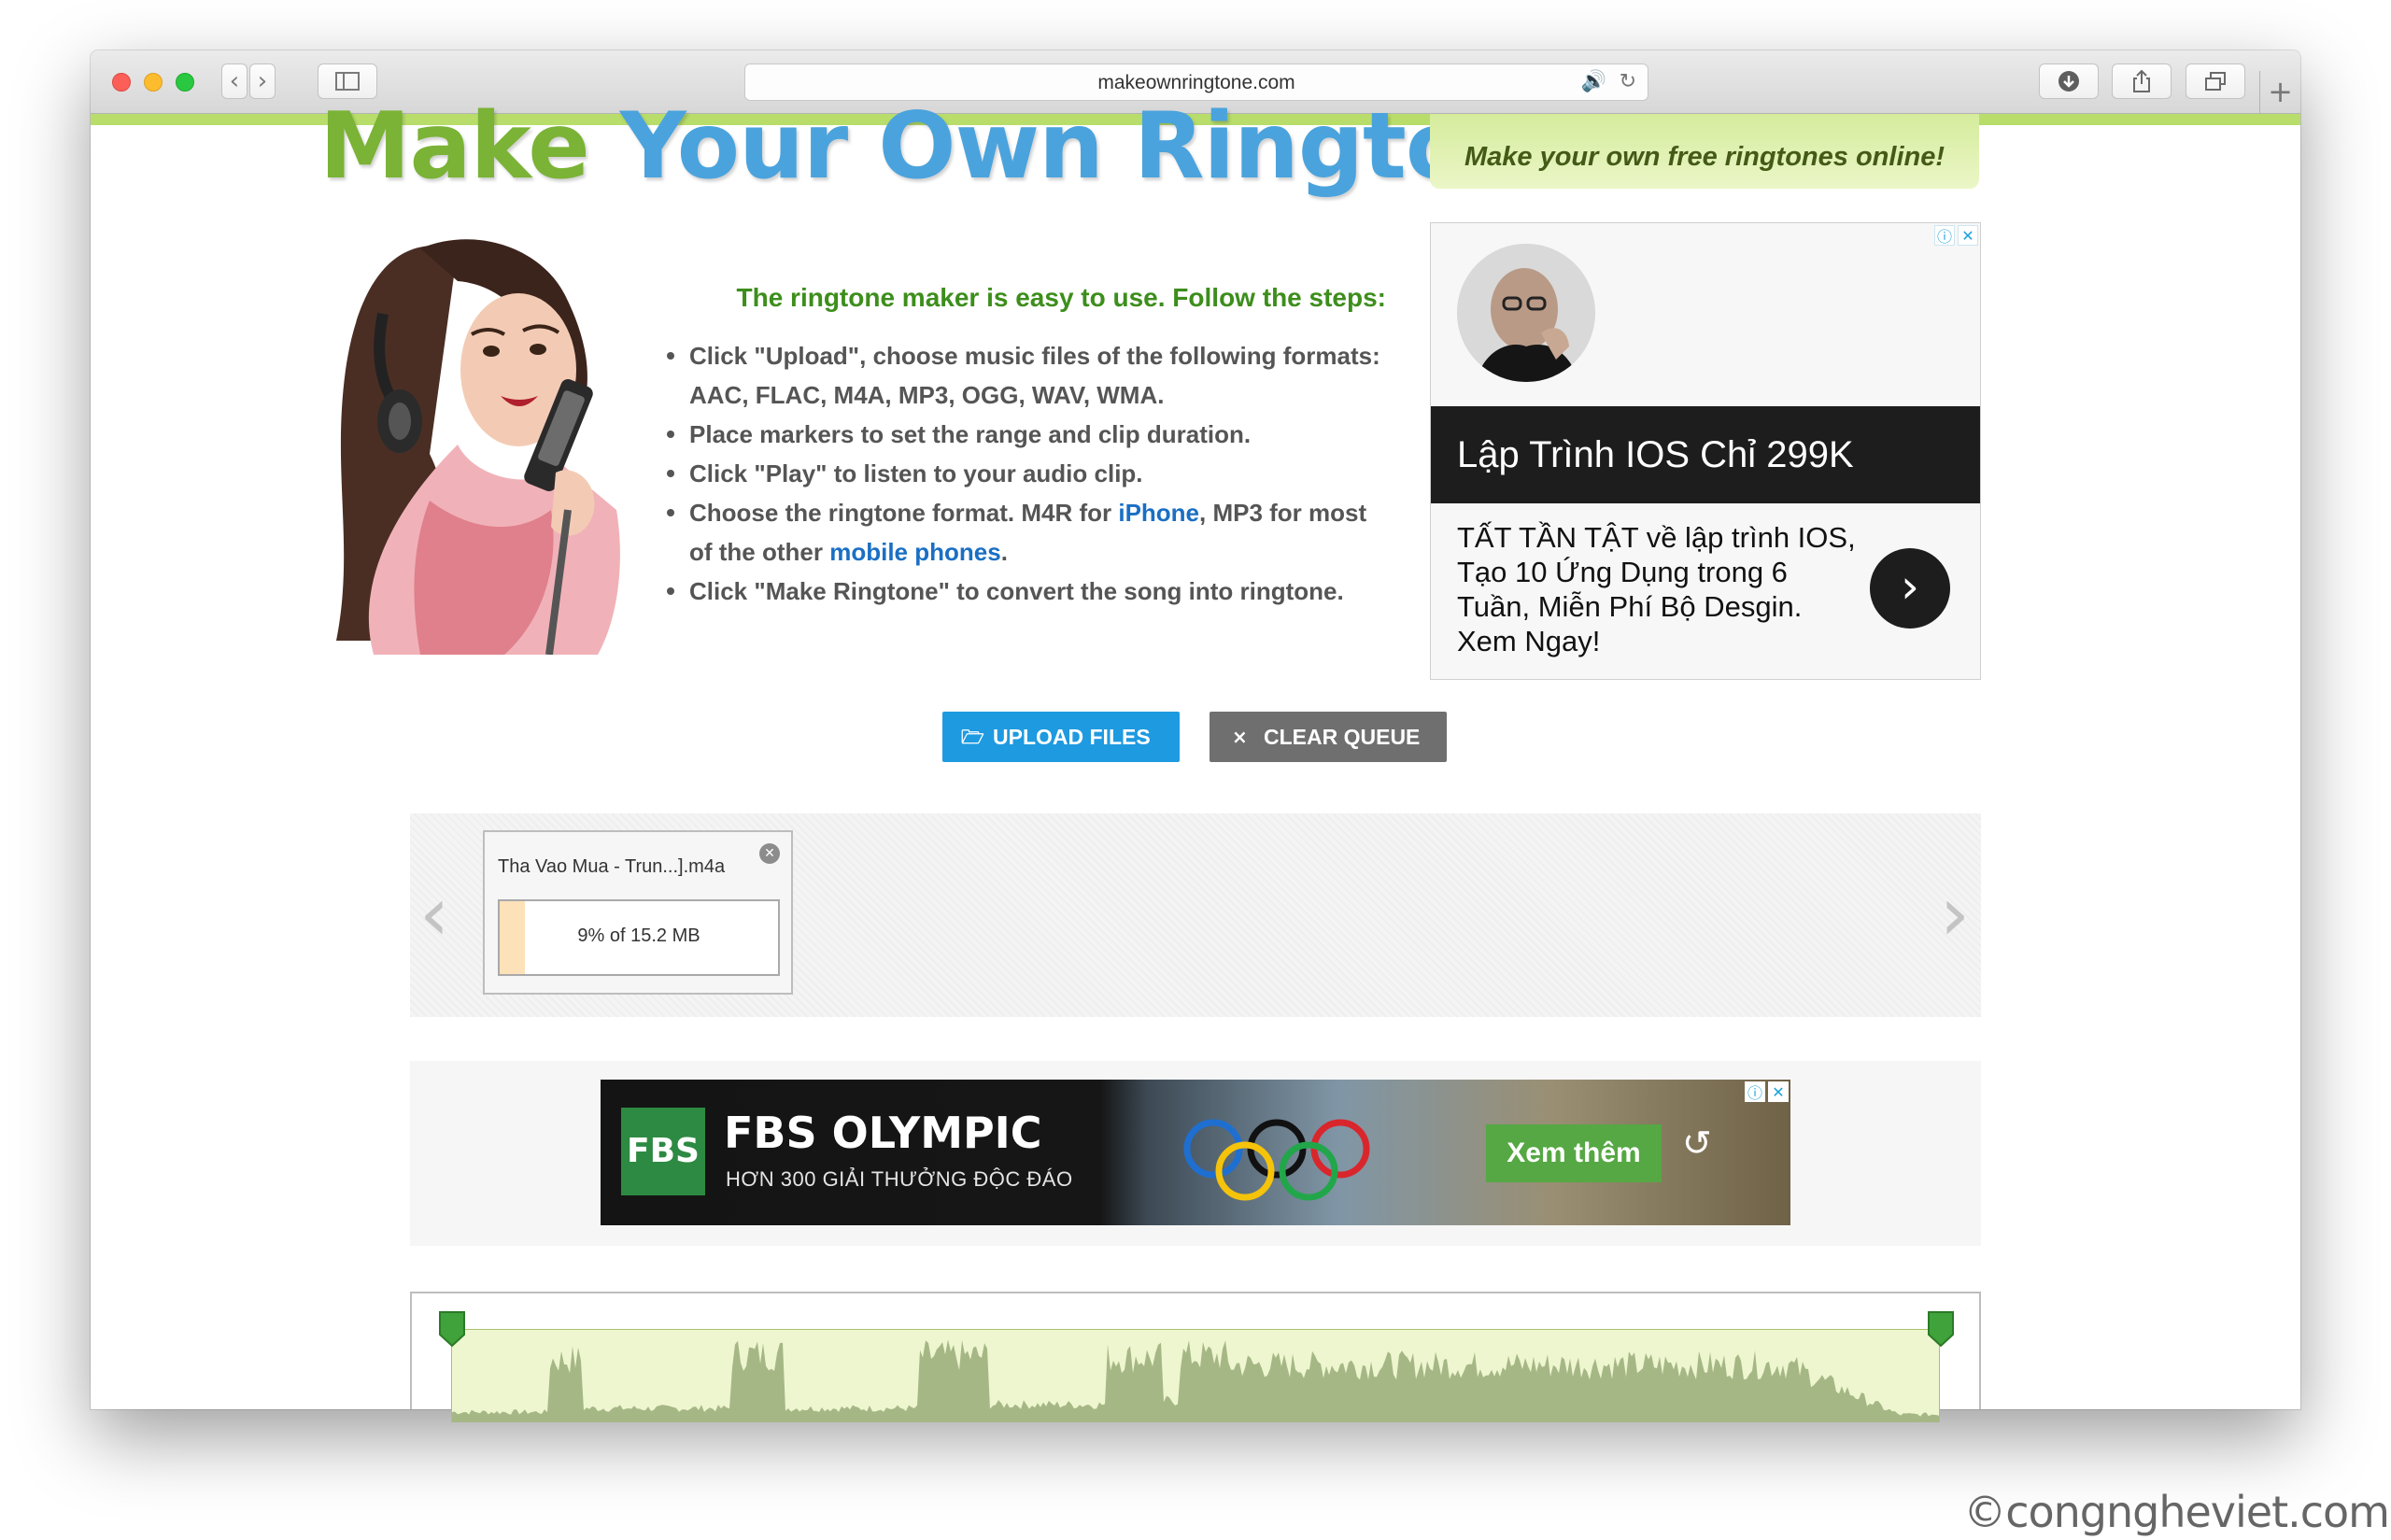 This screenshot has height=1540, width=2391. What do you see at coordinates (973, 737) in the screenshot?
I see `folder-icon: 🗁` at bounding box center [973, 737].